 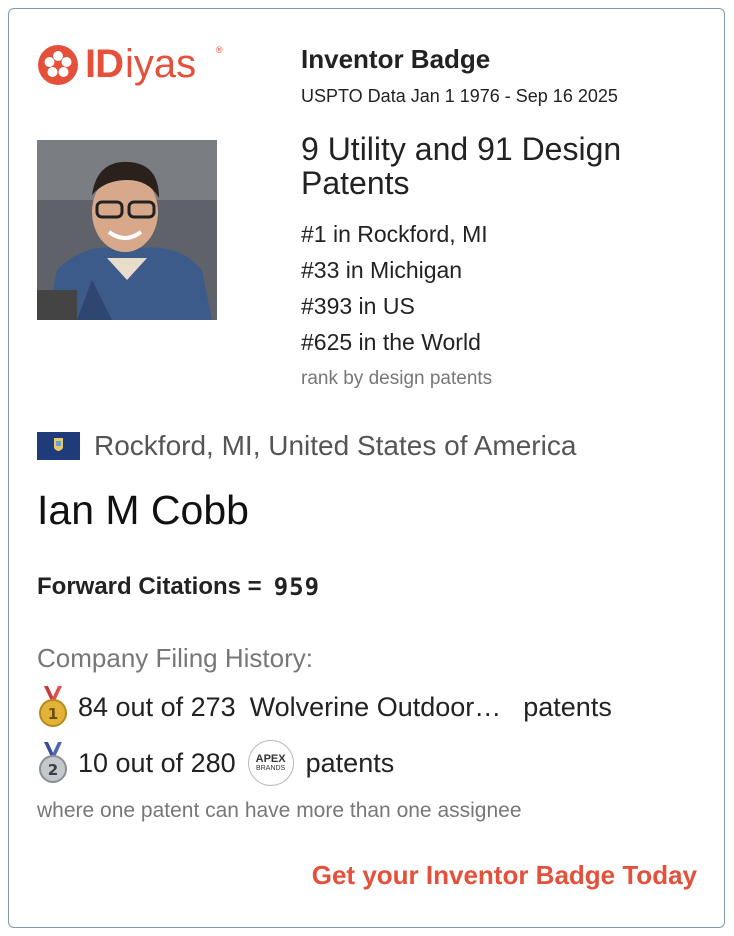 What do you see at coordinates (504, 875) in the screenshot?
I see `get-badge-link: Get your Inventor Badge Today` at bounding box center [504, 875].